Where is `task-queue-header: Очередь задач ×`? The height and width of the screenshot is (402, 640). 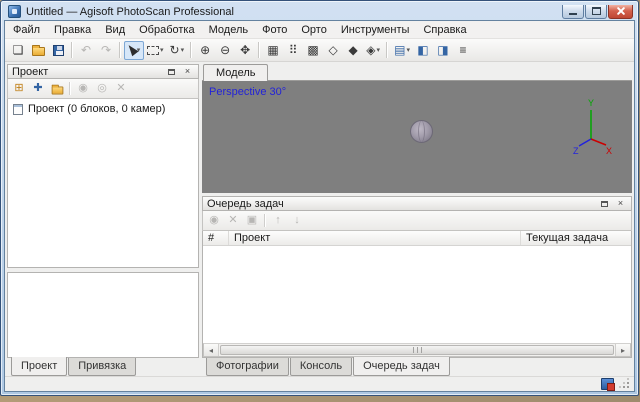 task-queue-header: Очередь задач × is located at coordinates (417, 203).